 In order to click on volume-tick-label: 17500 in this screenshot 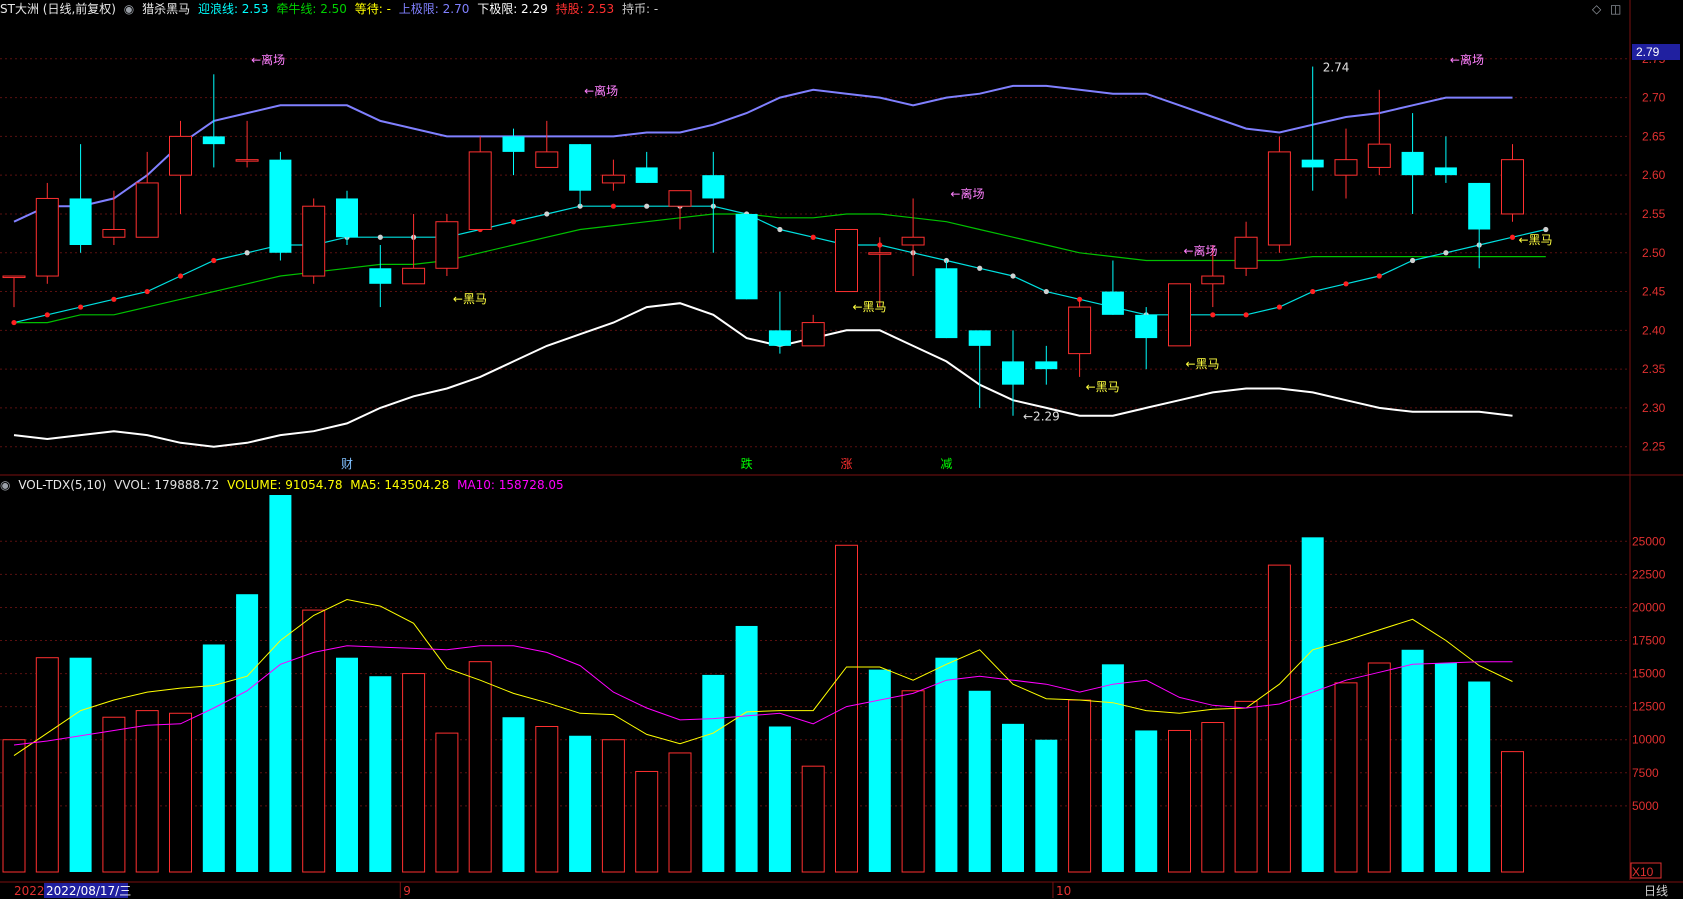, I will do `click(1649, 641)`.